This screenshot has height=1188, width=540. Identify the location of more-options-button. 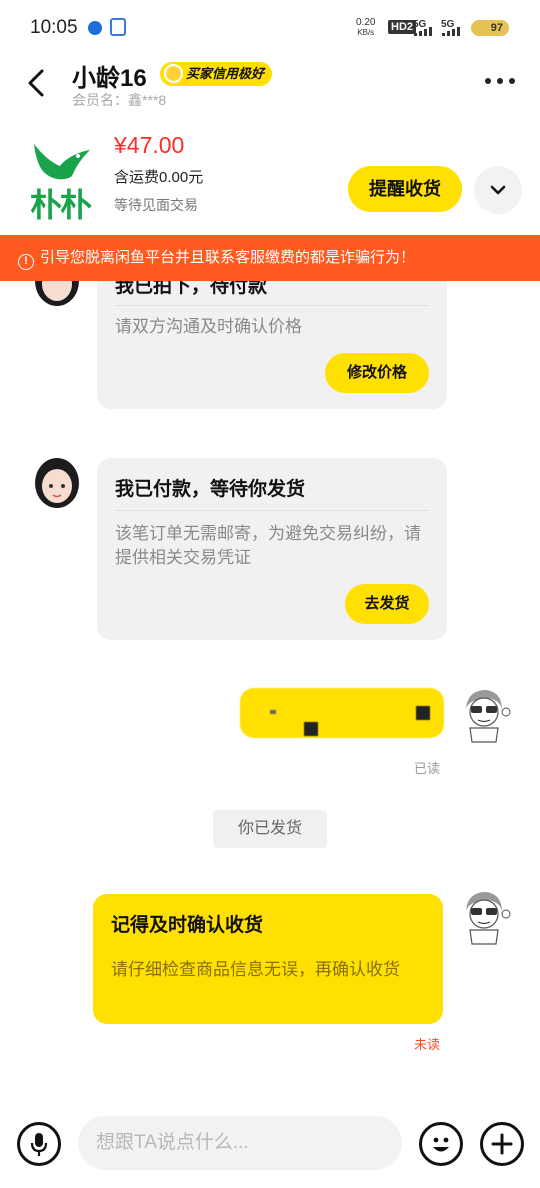
(500, 81).